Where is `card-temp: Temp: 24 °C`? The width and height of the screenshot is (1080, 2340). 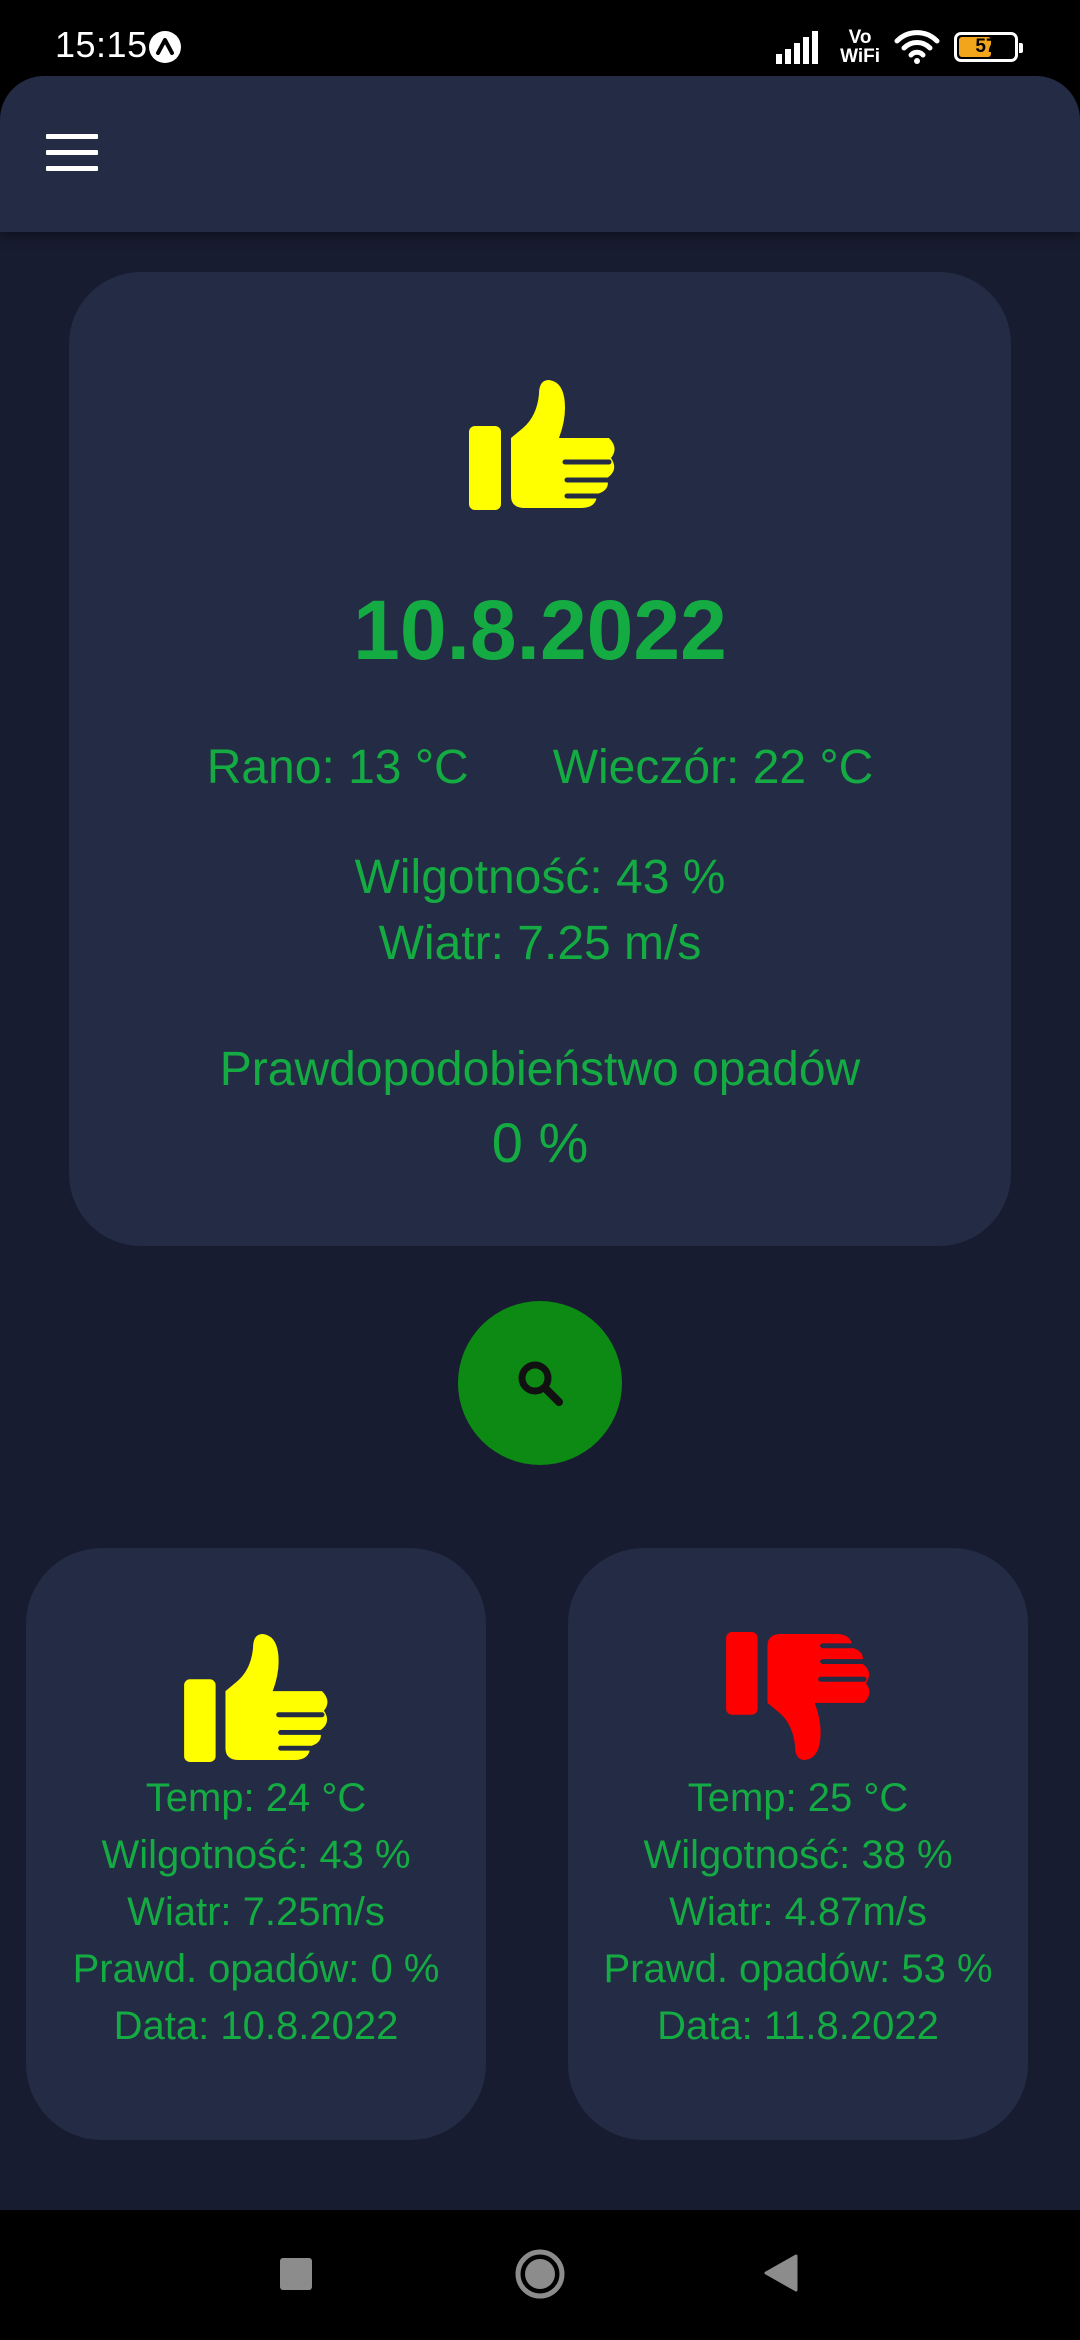 card-temp: Temp: 24 °C is located at coordinates (256, 1798).